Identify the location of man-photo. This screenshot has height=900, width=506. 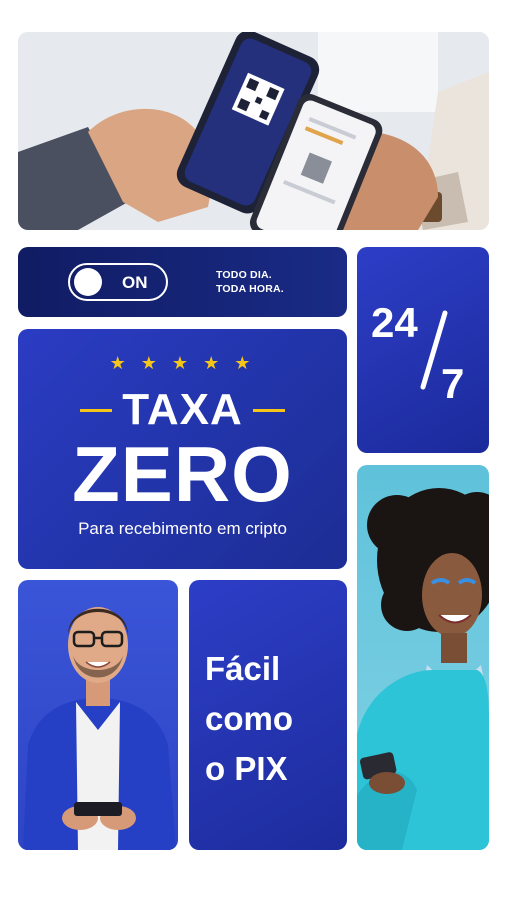
(98, 715).